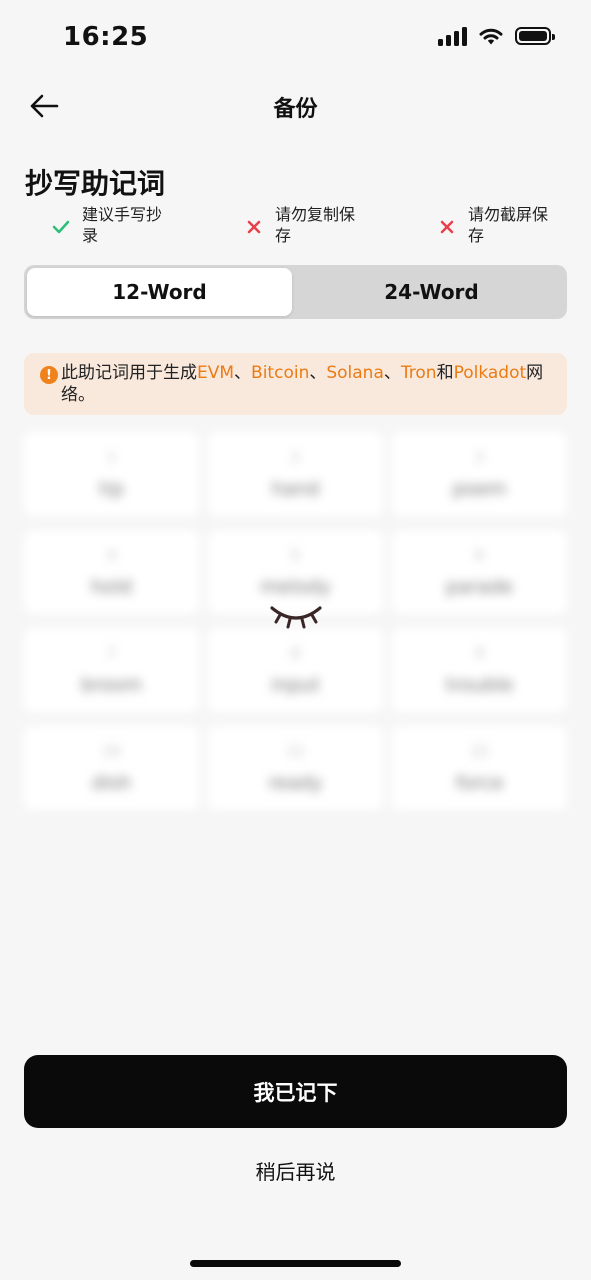 This screenshot has height=1280, width=591. Describe the element at coordinates (431, 292) in the screenshot. I see `segment-24-word: 24-Word` at that location.